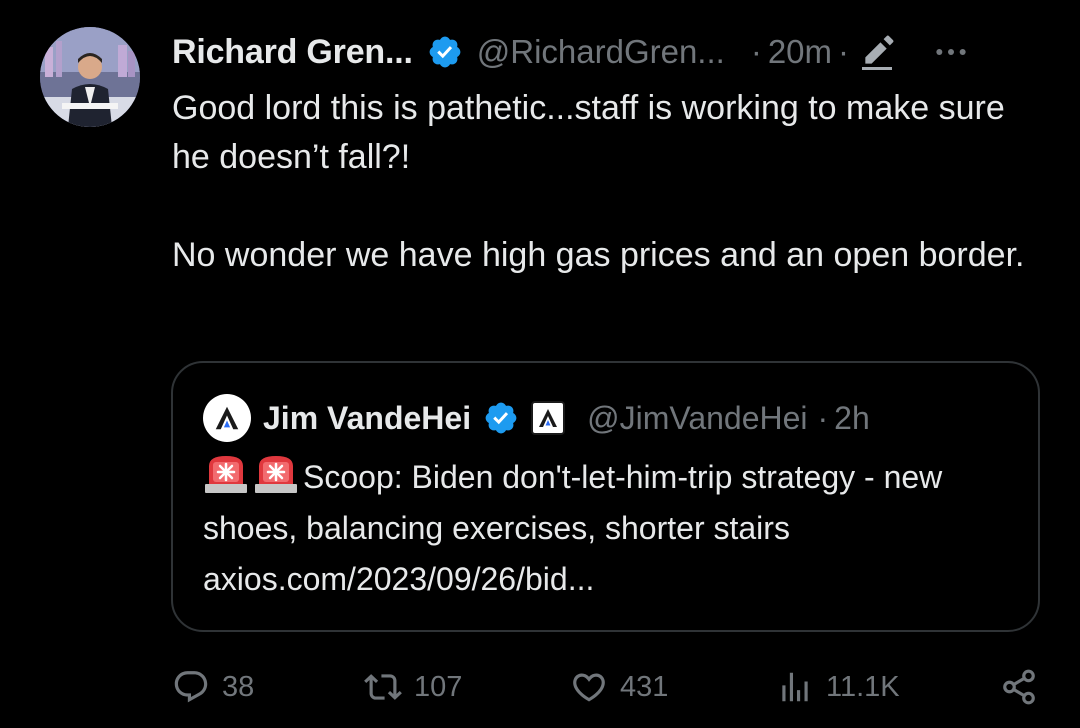 The image size is (1080, 728). Describe the element at coordinates (383, 687) in the screenshot. I see `repost-icon` at that location.